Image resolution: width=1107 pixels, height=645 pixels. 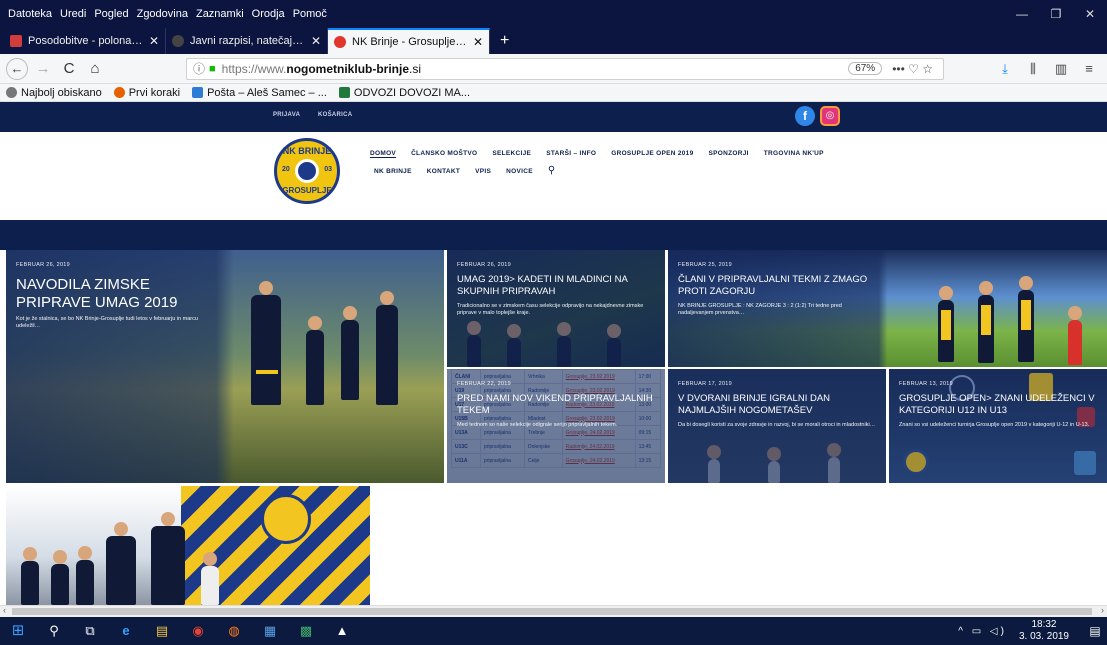 I want to click on nav-nk-brinje: NK BRINJE, so click(x=393, y=172).